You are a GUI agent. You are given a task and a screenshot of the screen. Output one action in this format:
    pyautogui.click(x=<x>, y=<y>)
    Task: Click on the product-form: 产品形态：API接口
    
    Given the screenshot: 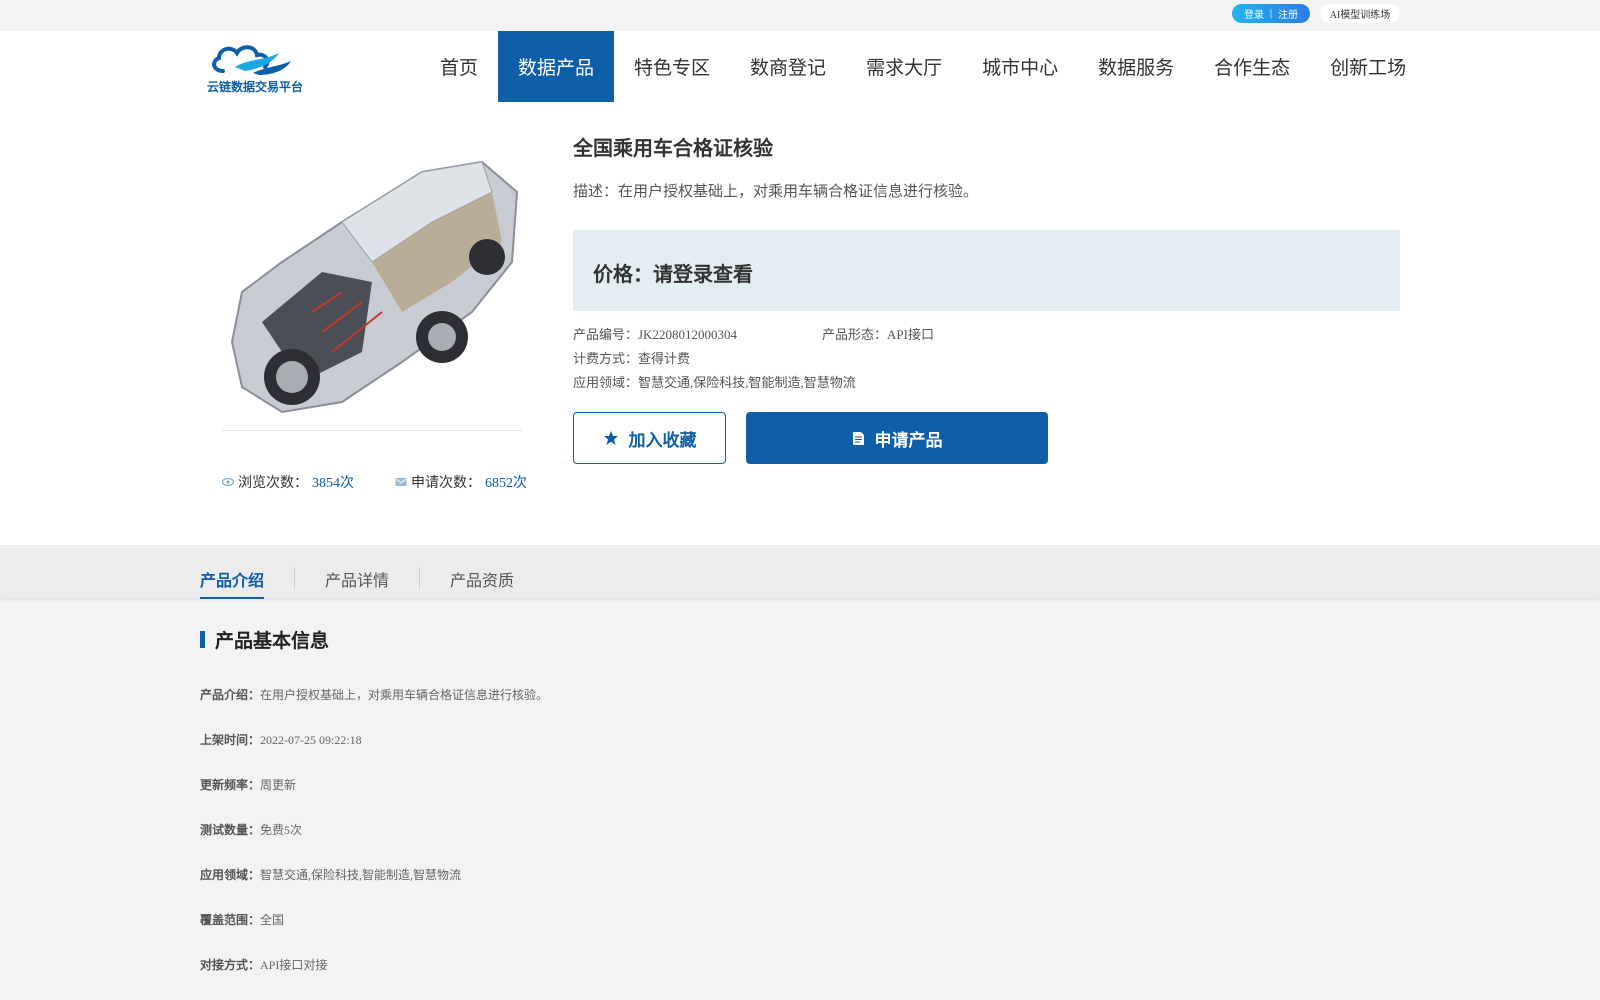 What is the action you would take?
    pyautogui.click(x=878, y=334)
    